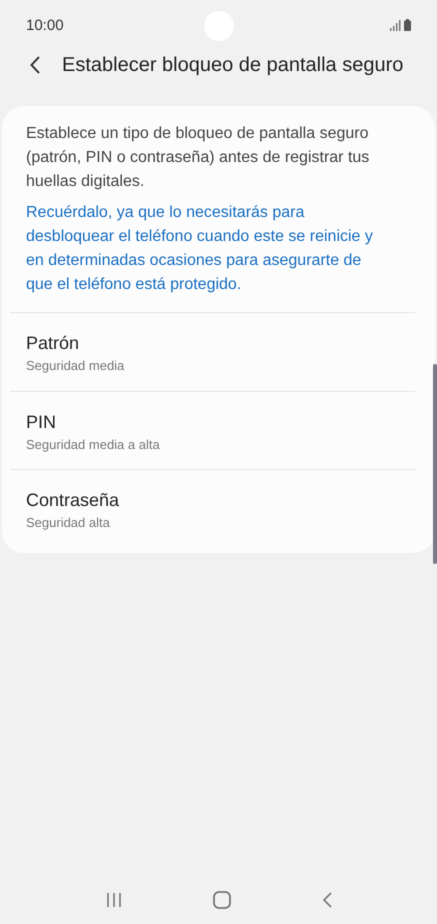 The height and width of the screenshot is (924, 437). What do you see at coordinates (212, 430) in the screenshot?
I see `lock-option: PIN Seguridad media a alta` at bounding box center [212, 430].